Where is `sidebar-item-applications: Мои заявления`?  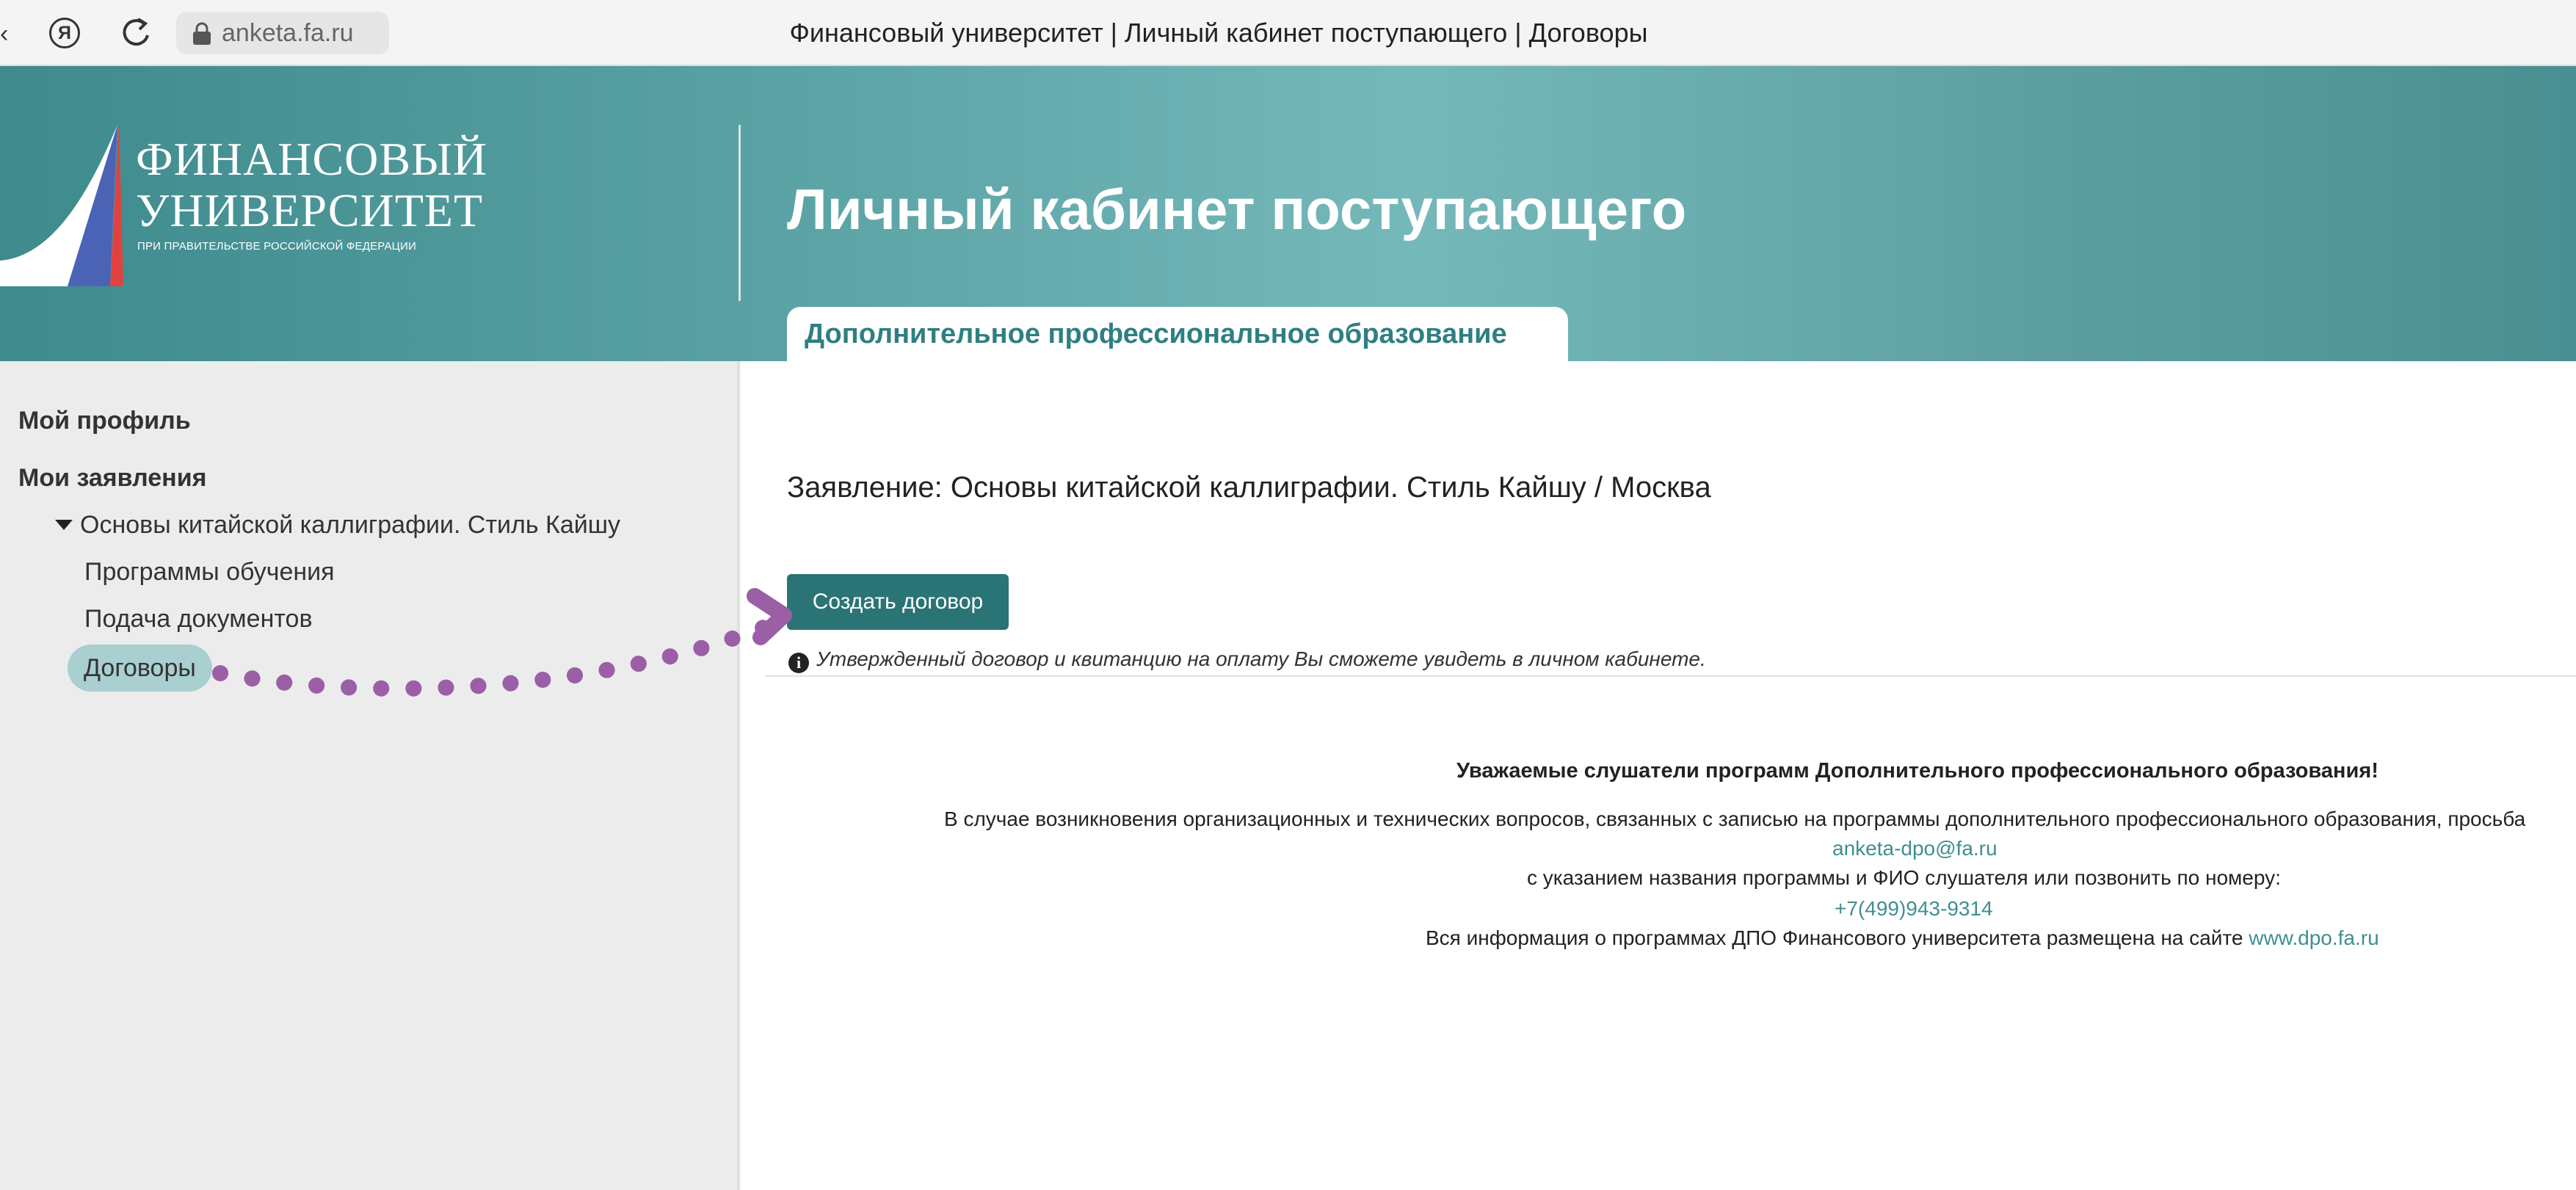
sidebar-item-applications: Мои заявления is located at coordinates (112, 478).